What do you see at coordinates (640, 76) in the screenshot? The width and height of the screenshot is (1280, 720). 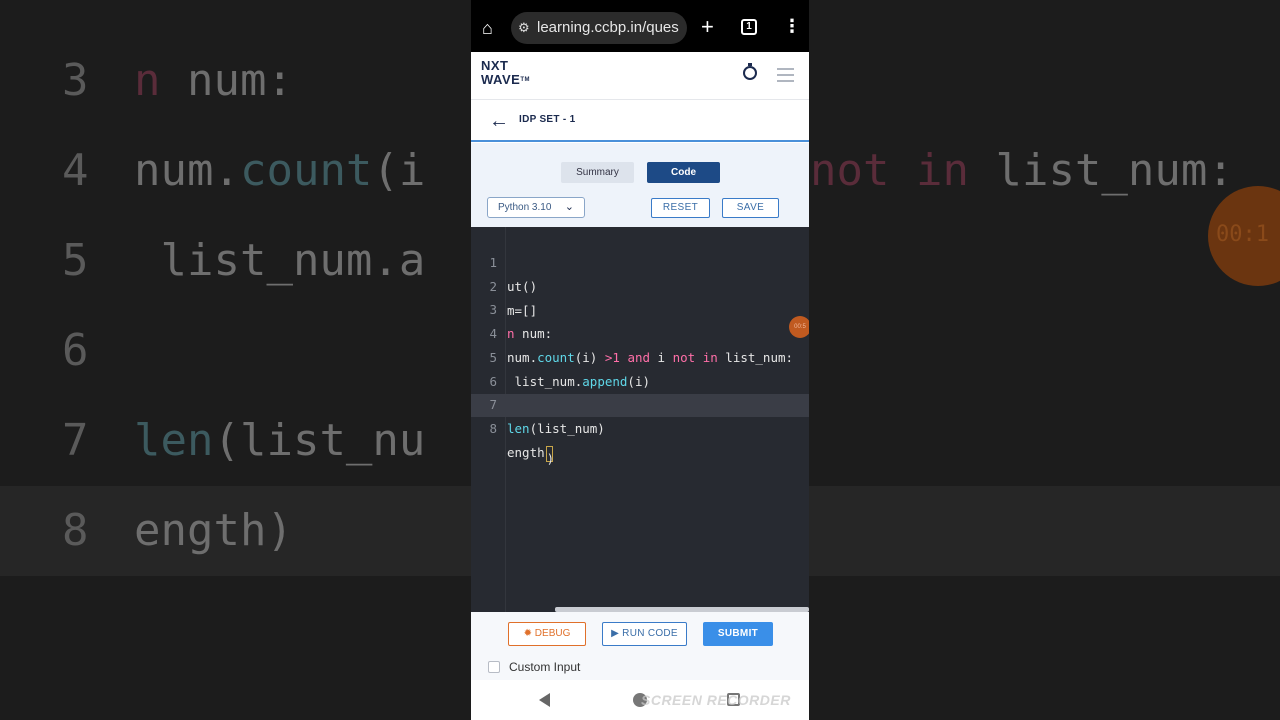 I see `app-header: NXT WAVETM` at bounding box center [640, 76].